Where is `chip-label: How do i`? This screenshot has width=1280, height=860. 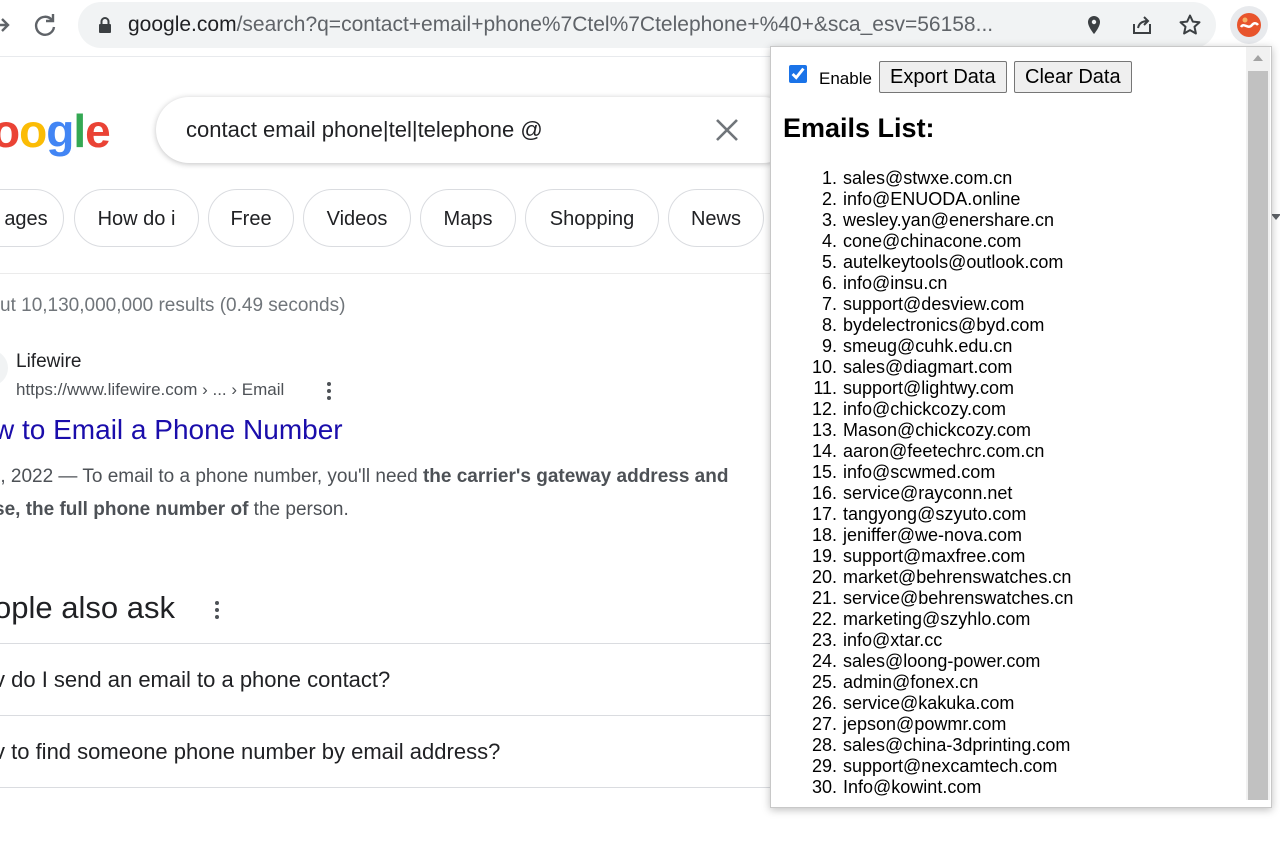 chip-label: How do i is located at coordinates (136, 219).